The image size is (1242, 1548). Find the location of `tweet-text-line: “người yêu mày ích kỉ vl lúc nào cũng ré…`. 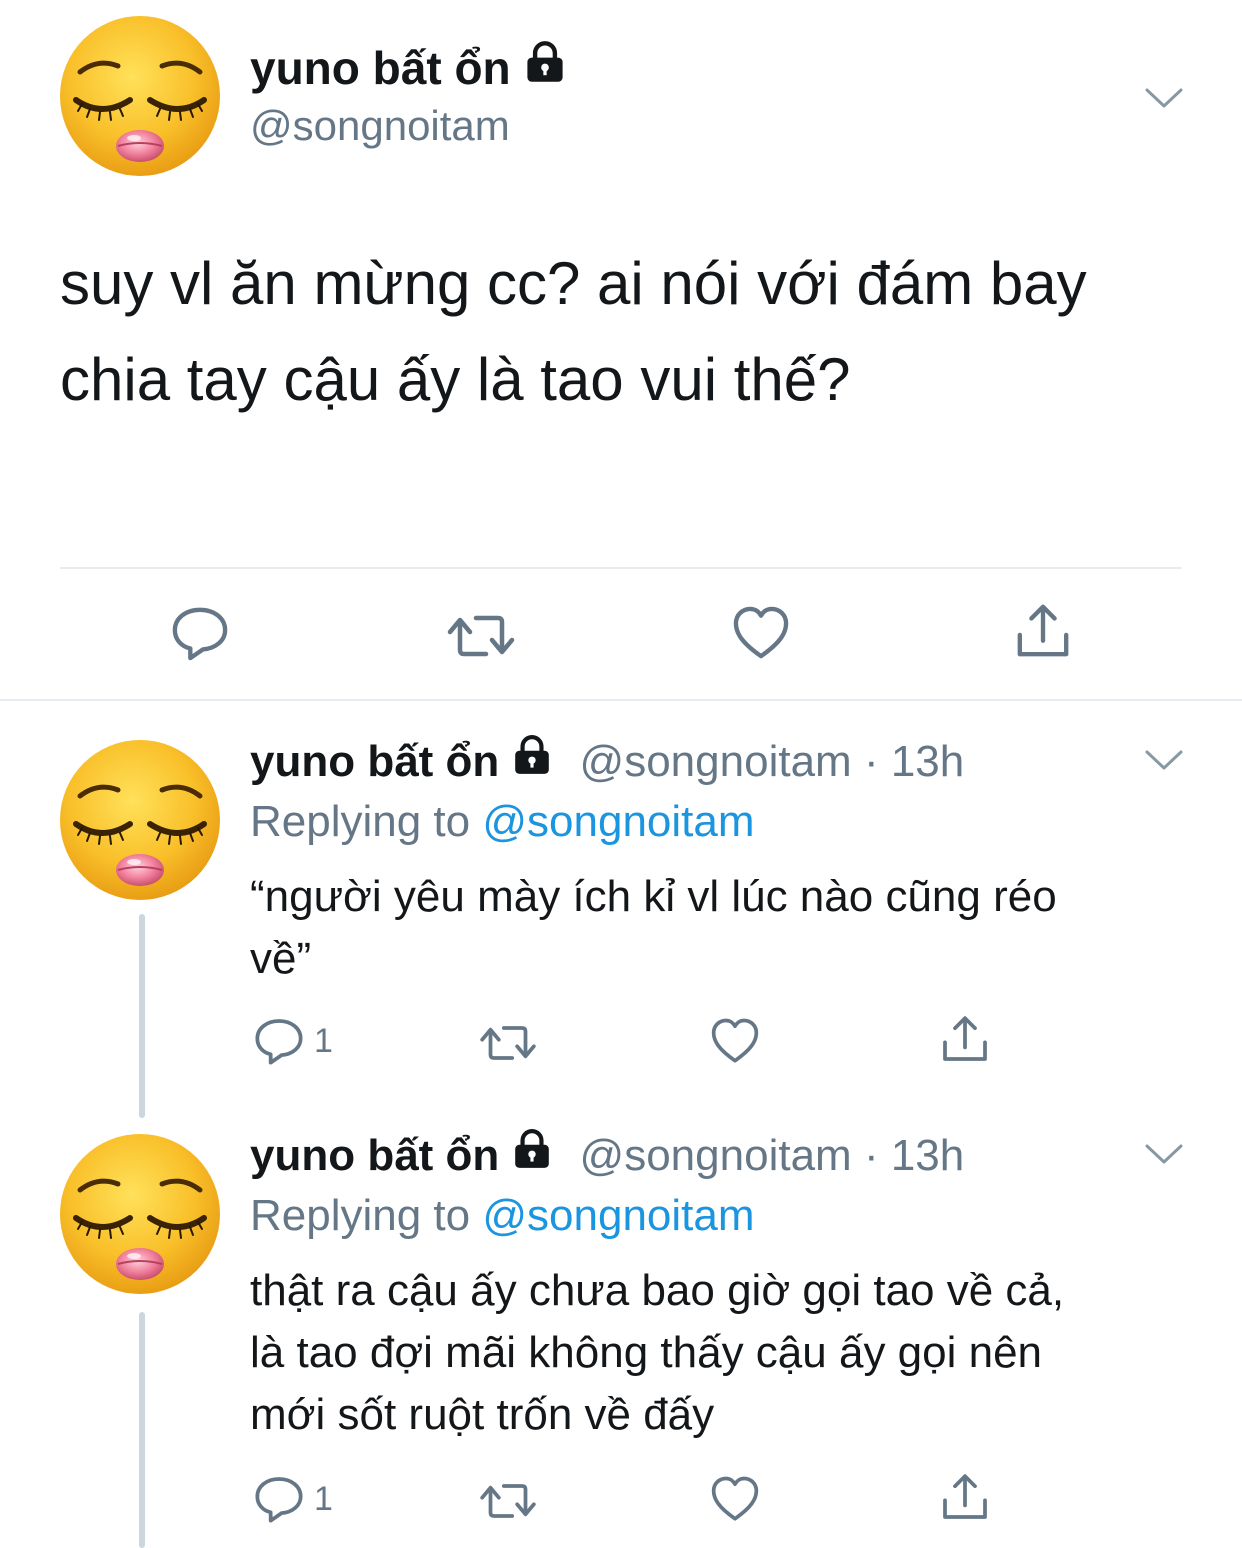

tweet-text-line: “người yêu mày ích kỉ vl lúc nào cũng ré… is located at coordinates (653, 896).